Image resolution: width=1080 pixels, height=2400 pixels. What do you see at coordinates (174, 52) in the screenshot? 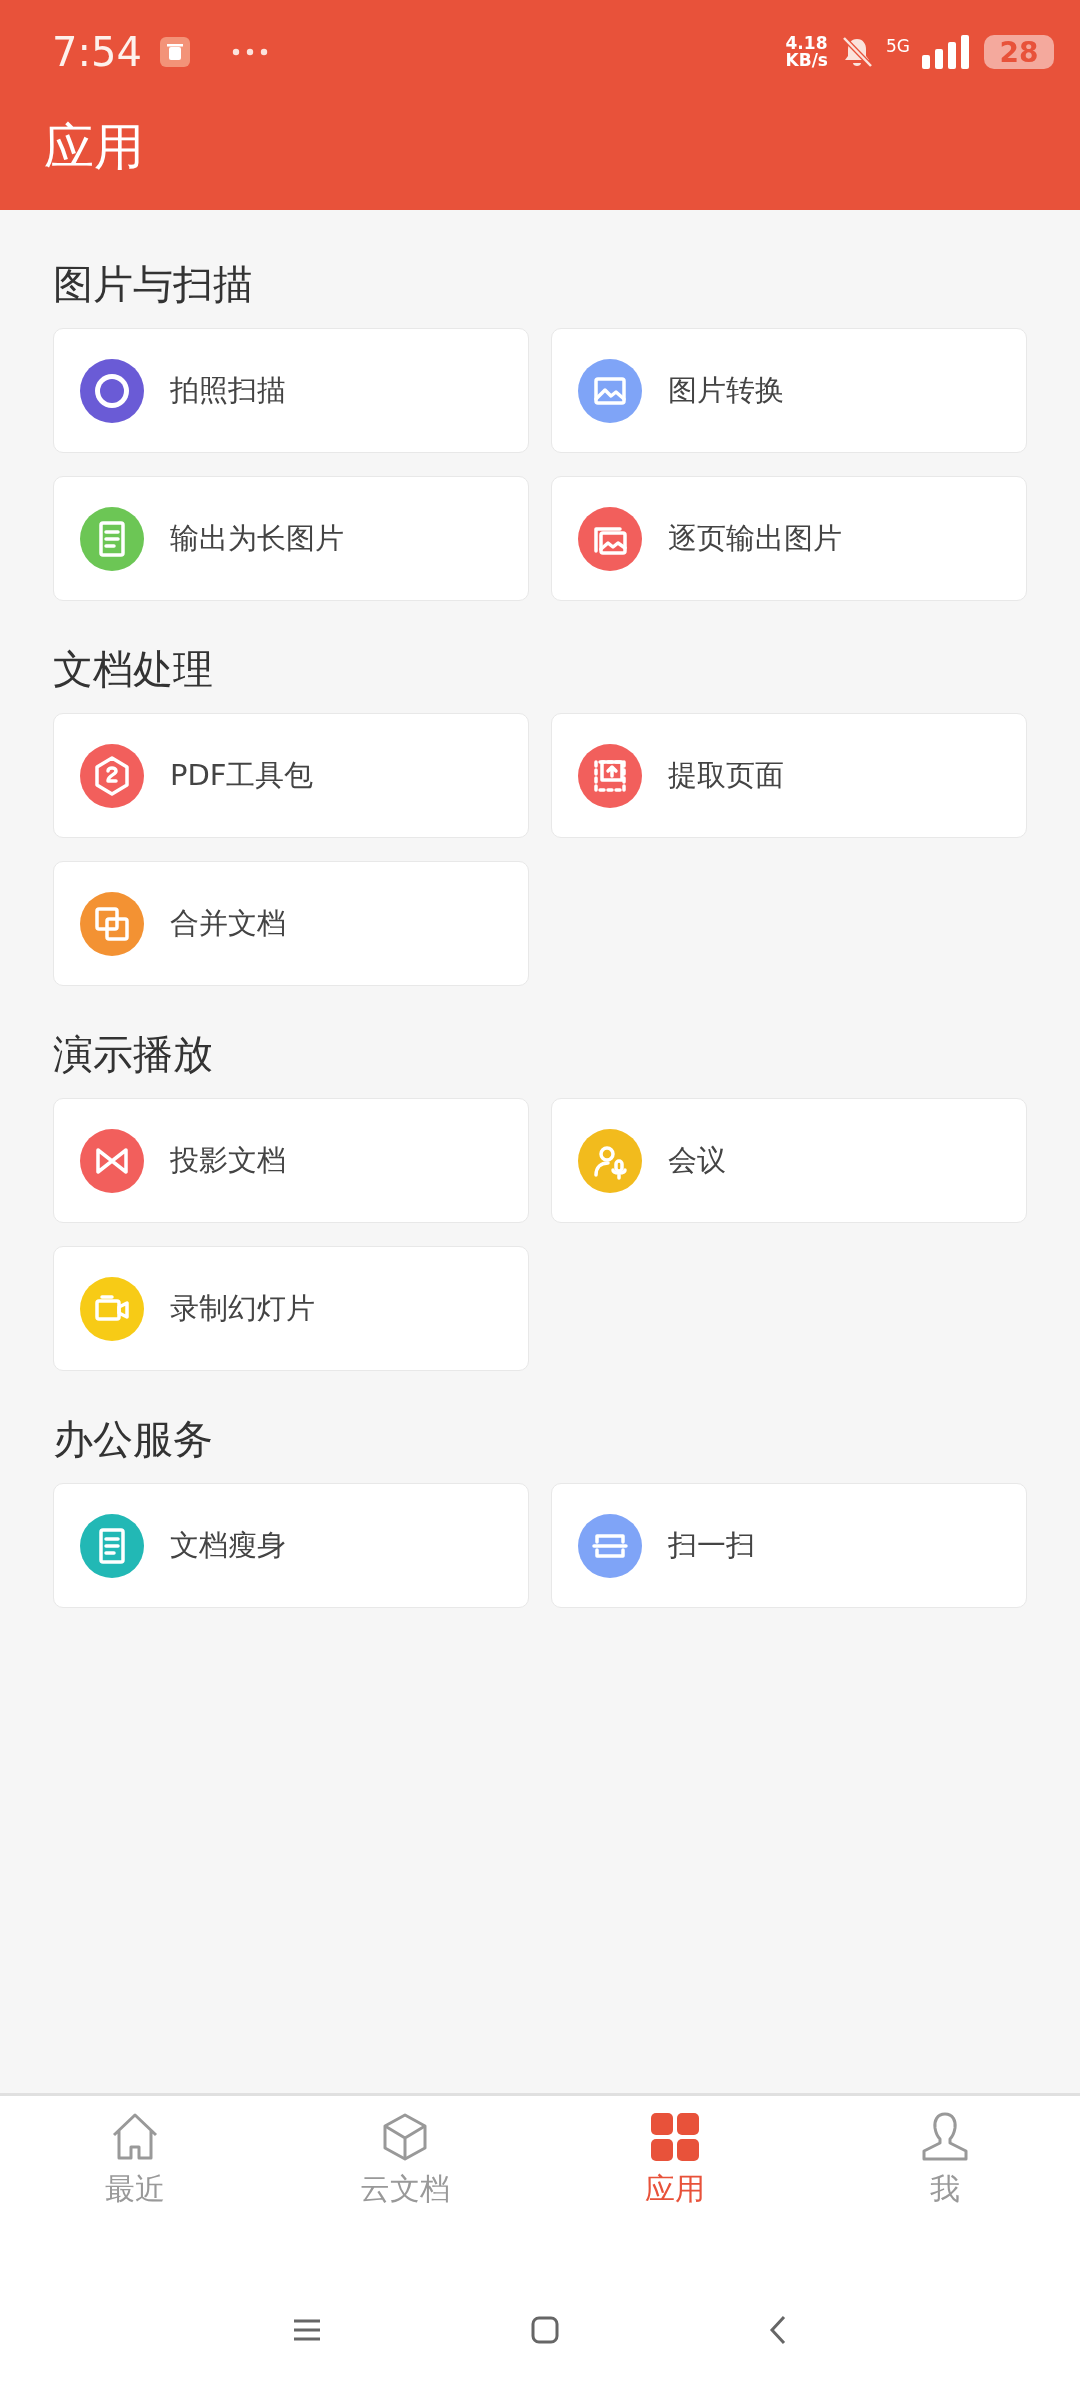
I see `trash-icon` at bounding box center [174, 52].